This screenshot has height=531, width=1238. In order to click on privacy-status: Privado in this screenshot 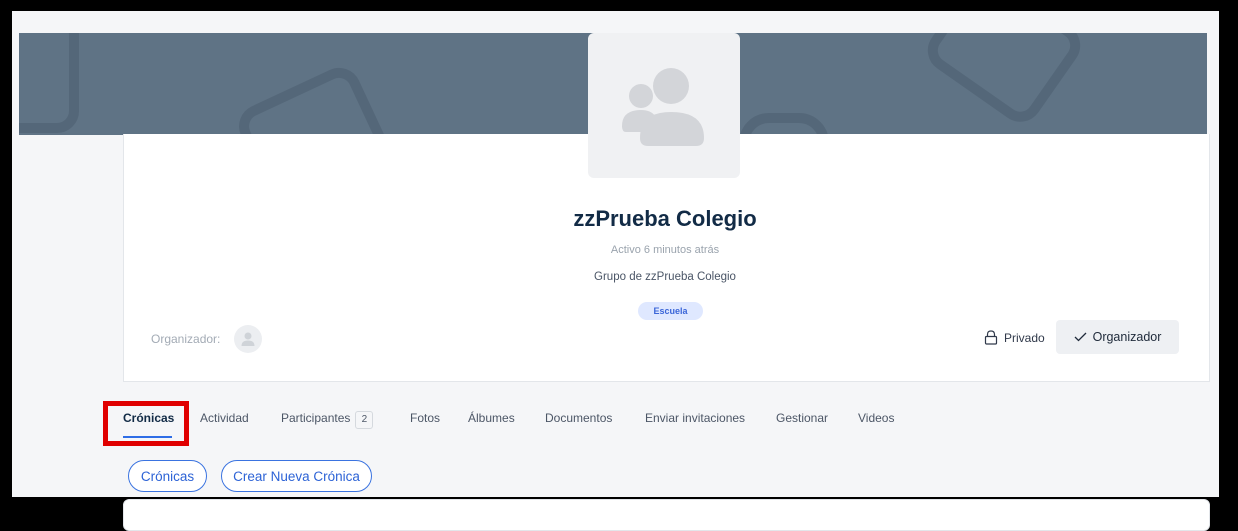, I will do `click(1014, 337)`.